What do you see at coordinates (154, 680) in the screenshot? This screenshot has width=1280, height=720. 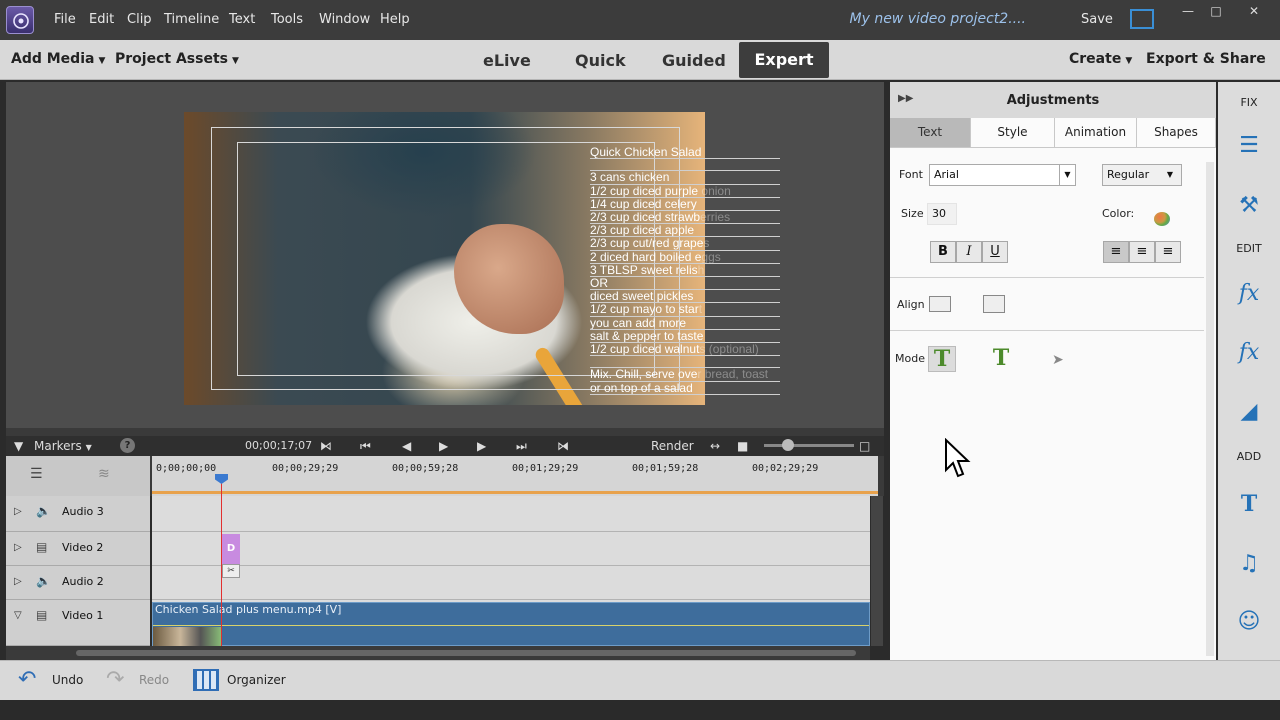 I see `redo-button: Redo` at bounding box center [154, 680].